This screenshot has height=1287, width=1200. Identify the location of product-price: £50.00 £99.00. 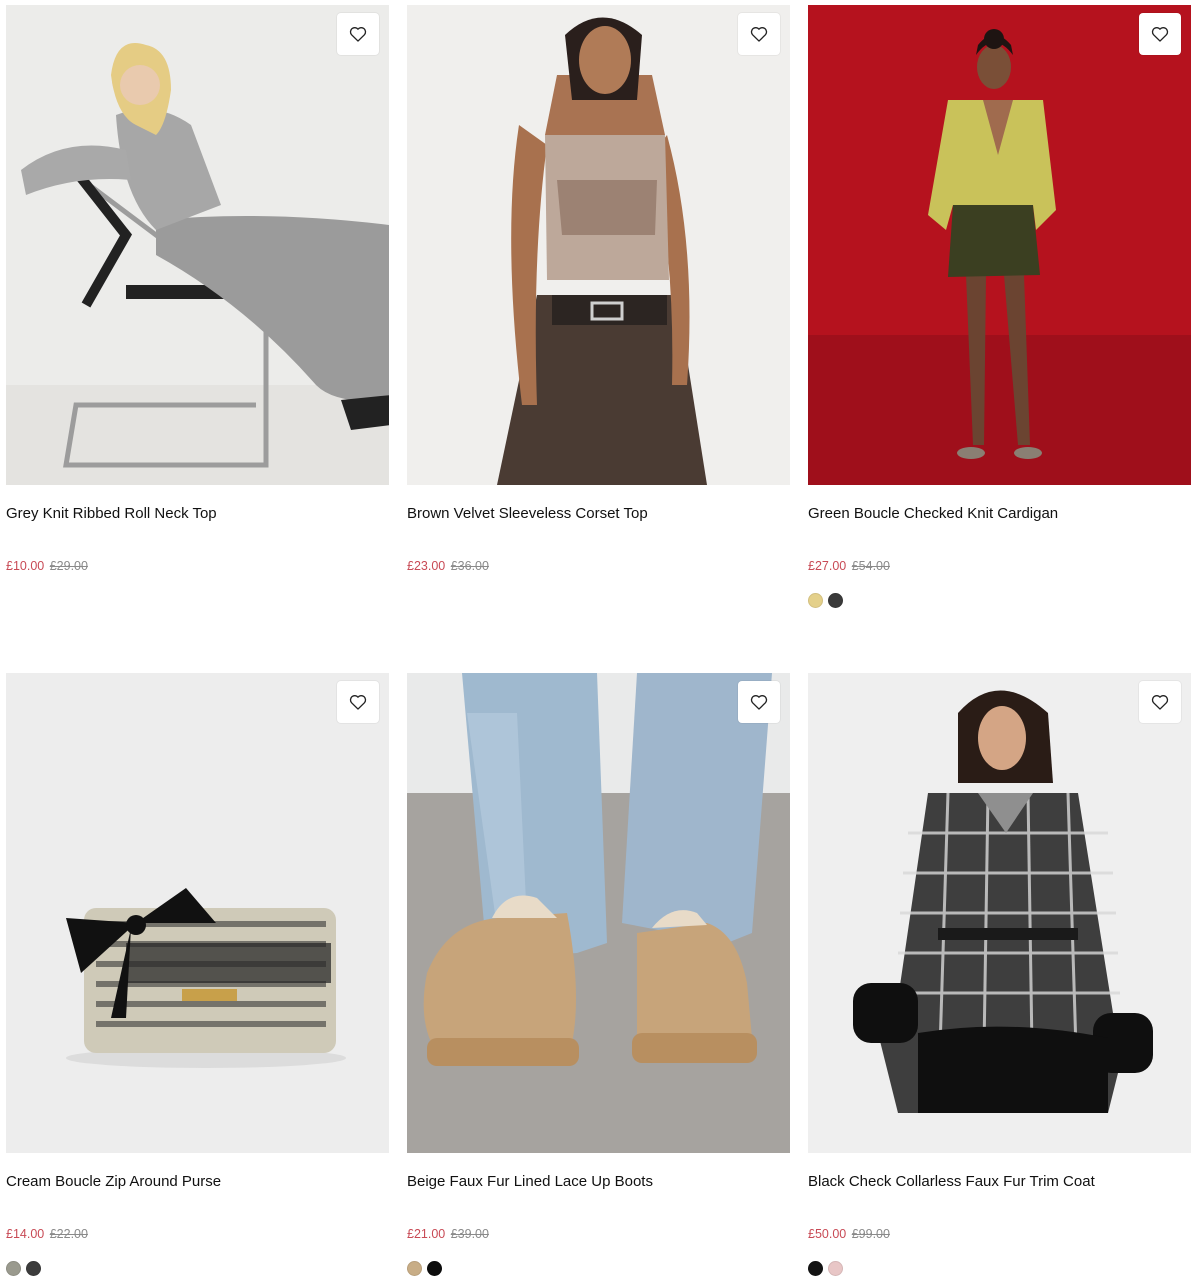
(999, 1234).